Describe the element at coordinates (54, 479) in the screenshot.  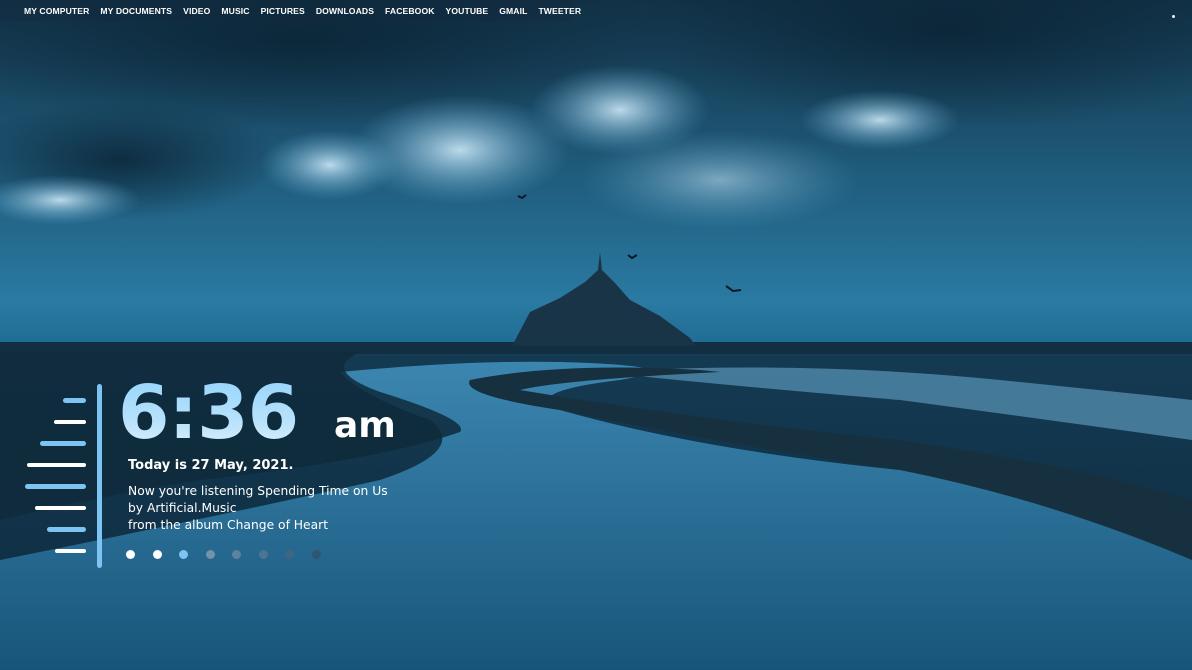
I see `audio-visualizer` at that location.